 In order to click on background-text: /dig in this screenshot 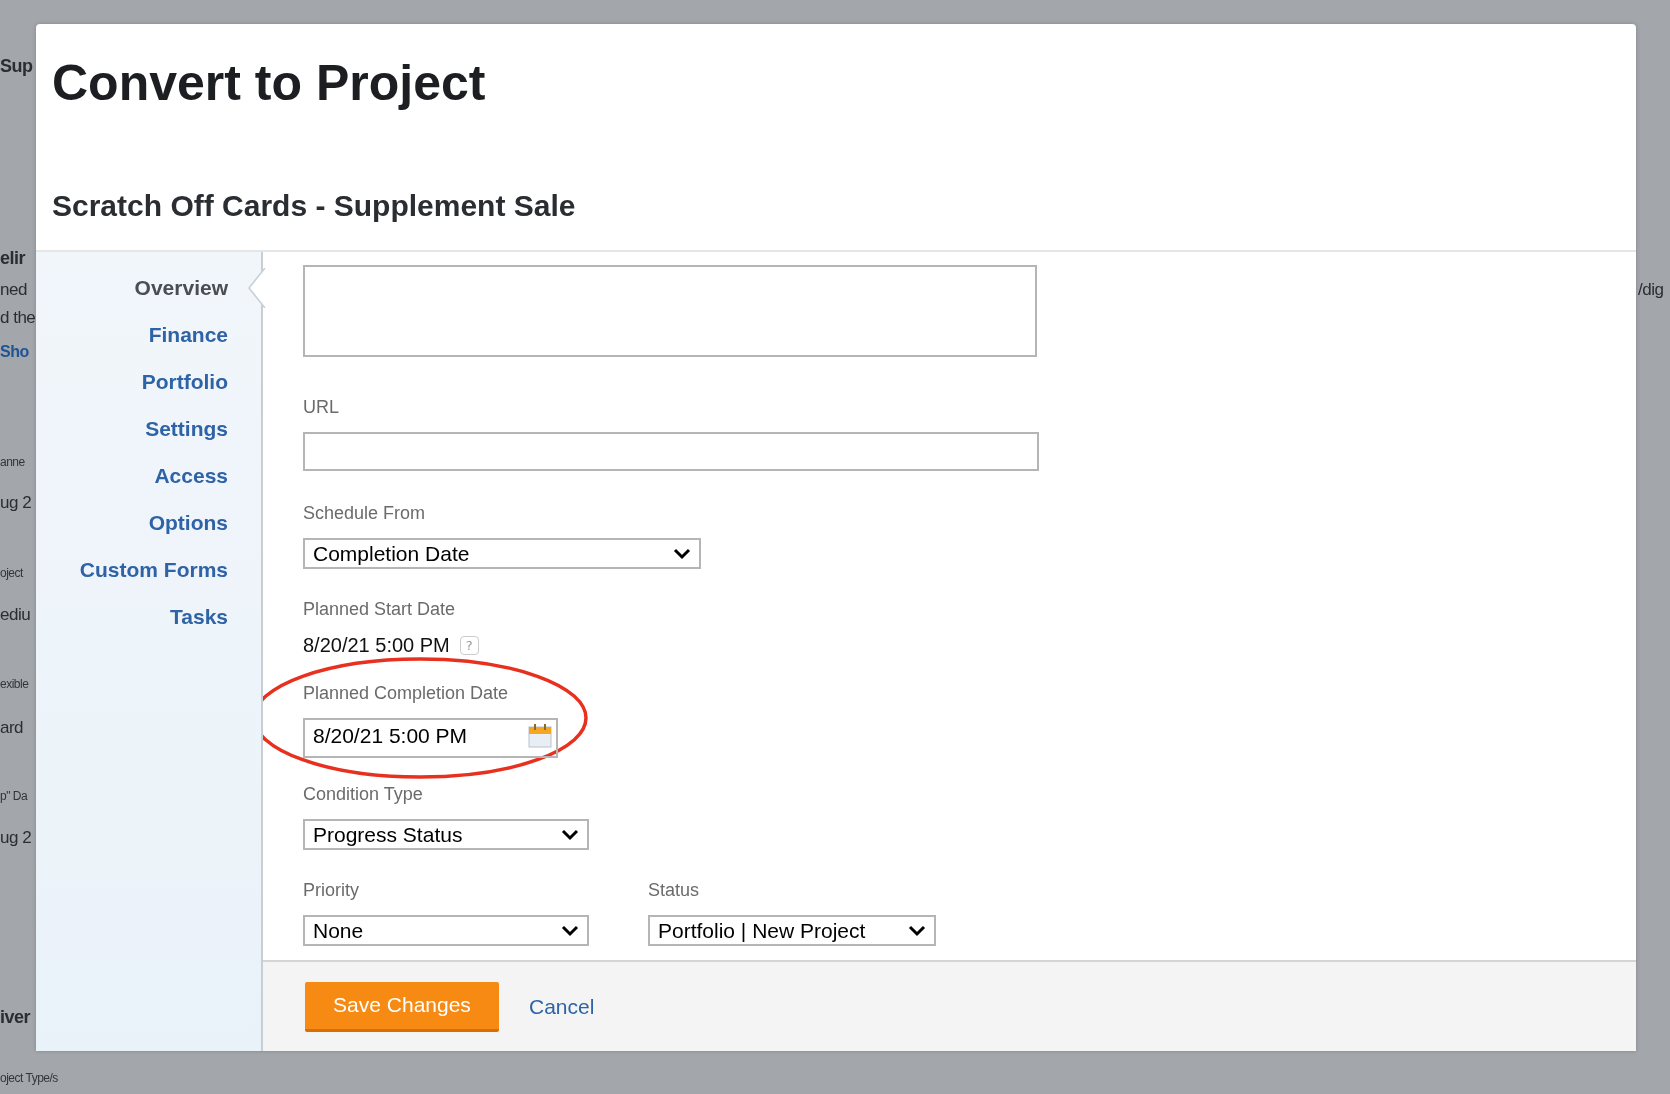, I will do `click(1651, 290)`.